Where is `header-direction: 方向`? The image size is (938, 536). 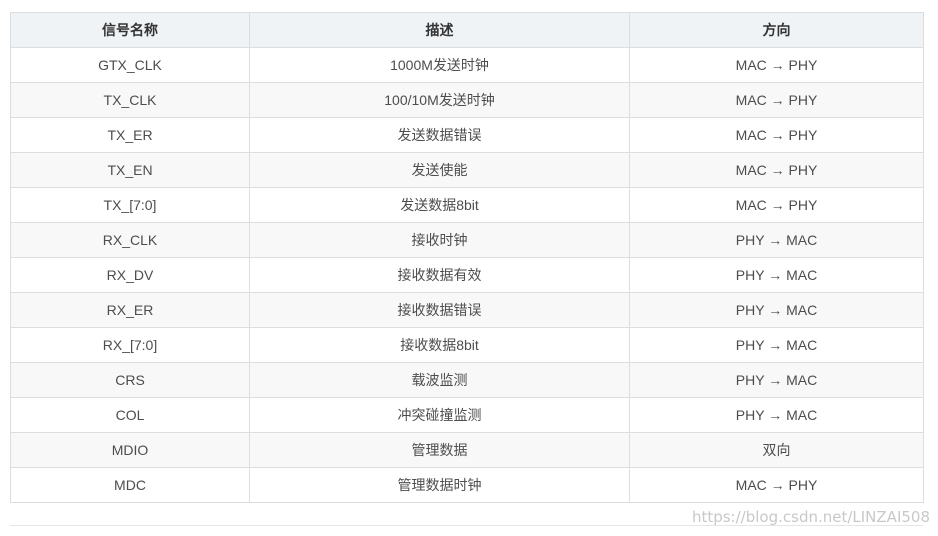 header-direction: 方向 is located at coordinates (776, 30).